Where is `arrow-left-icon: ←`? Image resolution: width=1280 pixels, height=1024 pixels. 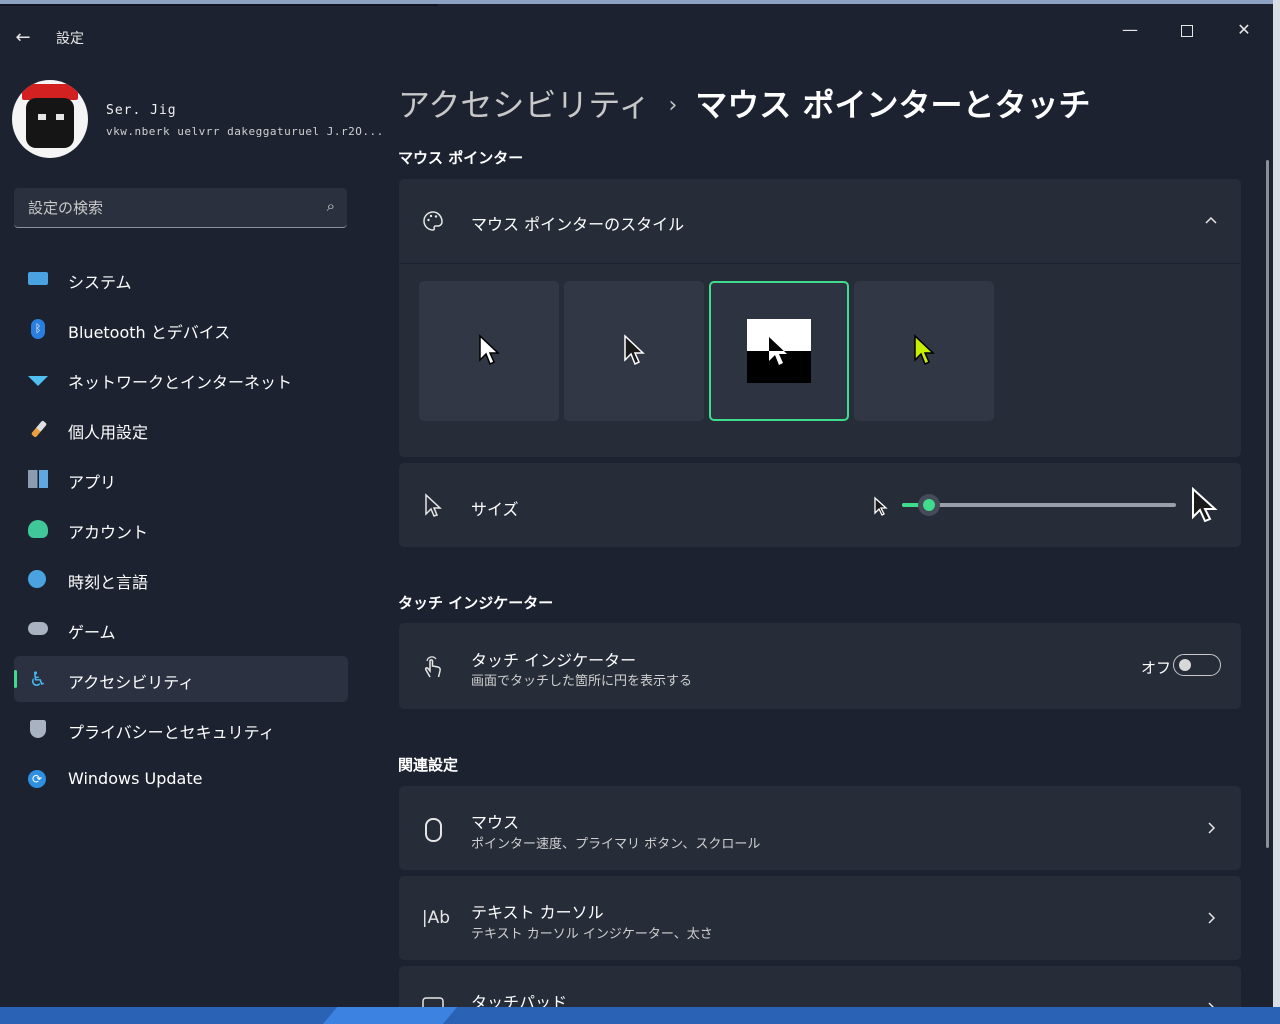
arrow-left-icon: ← is located at coordinates (23, 37).